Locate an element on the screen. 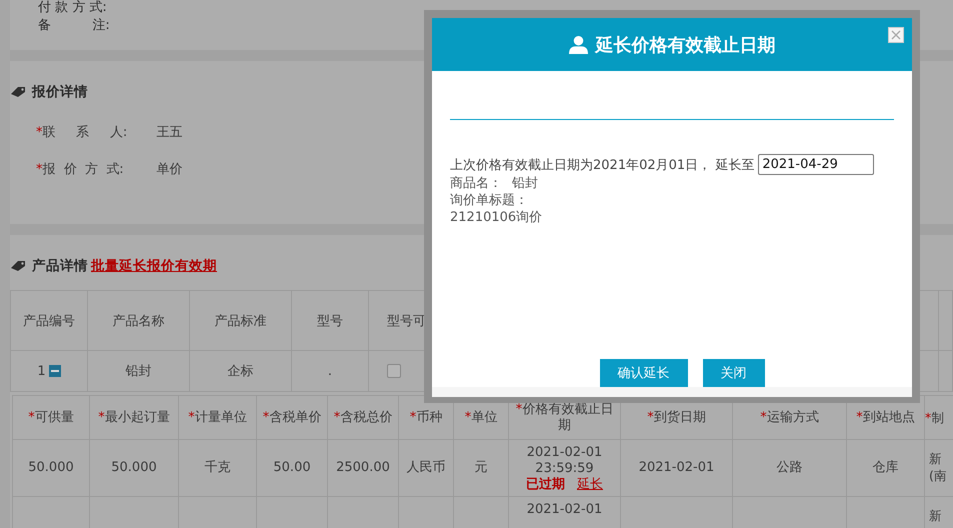 This screenshot has width=953, height=528. field-label: 询价单标题： is located at coordinates (489, 200).